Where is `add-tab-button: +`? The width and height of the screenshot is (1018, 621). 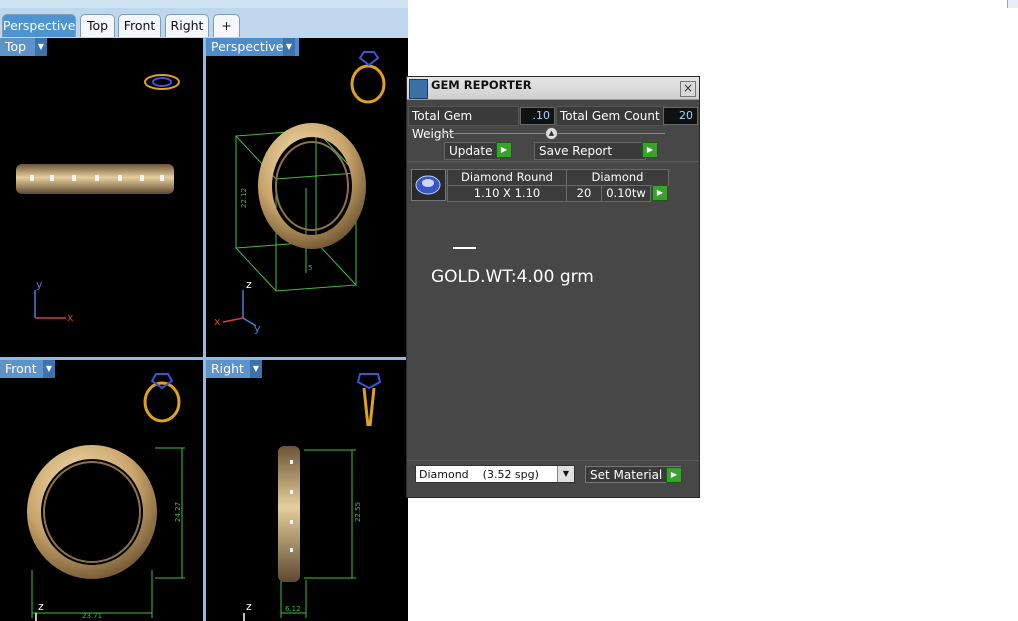
add-tab-button: + is located at coordinates (226, 25).